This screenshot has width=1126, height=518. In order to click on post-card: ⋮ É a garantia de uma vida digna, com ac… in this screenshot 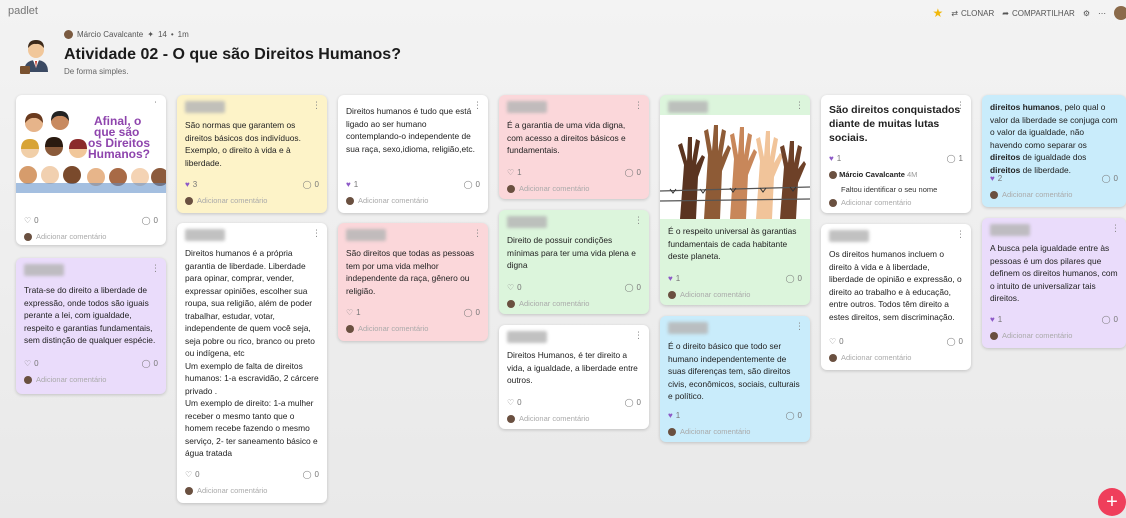, I will do `click(574, 147)`.